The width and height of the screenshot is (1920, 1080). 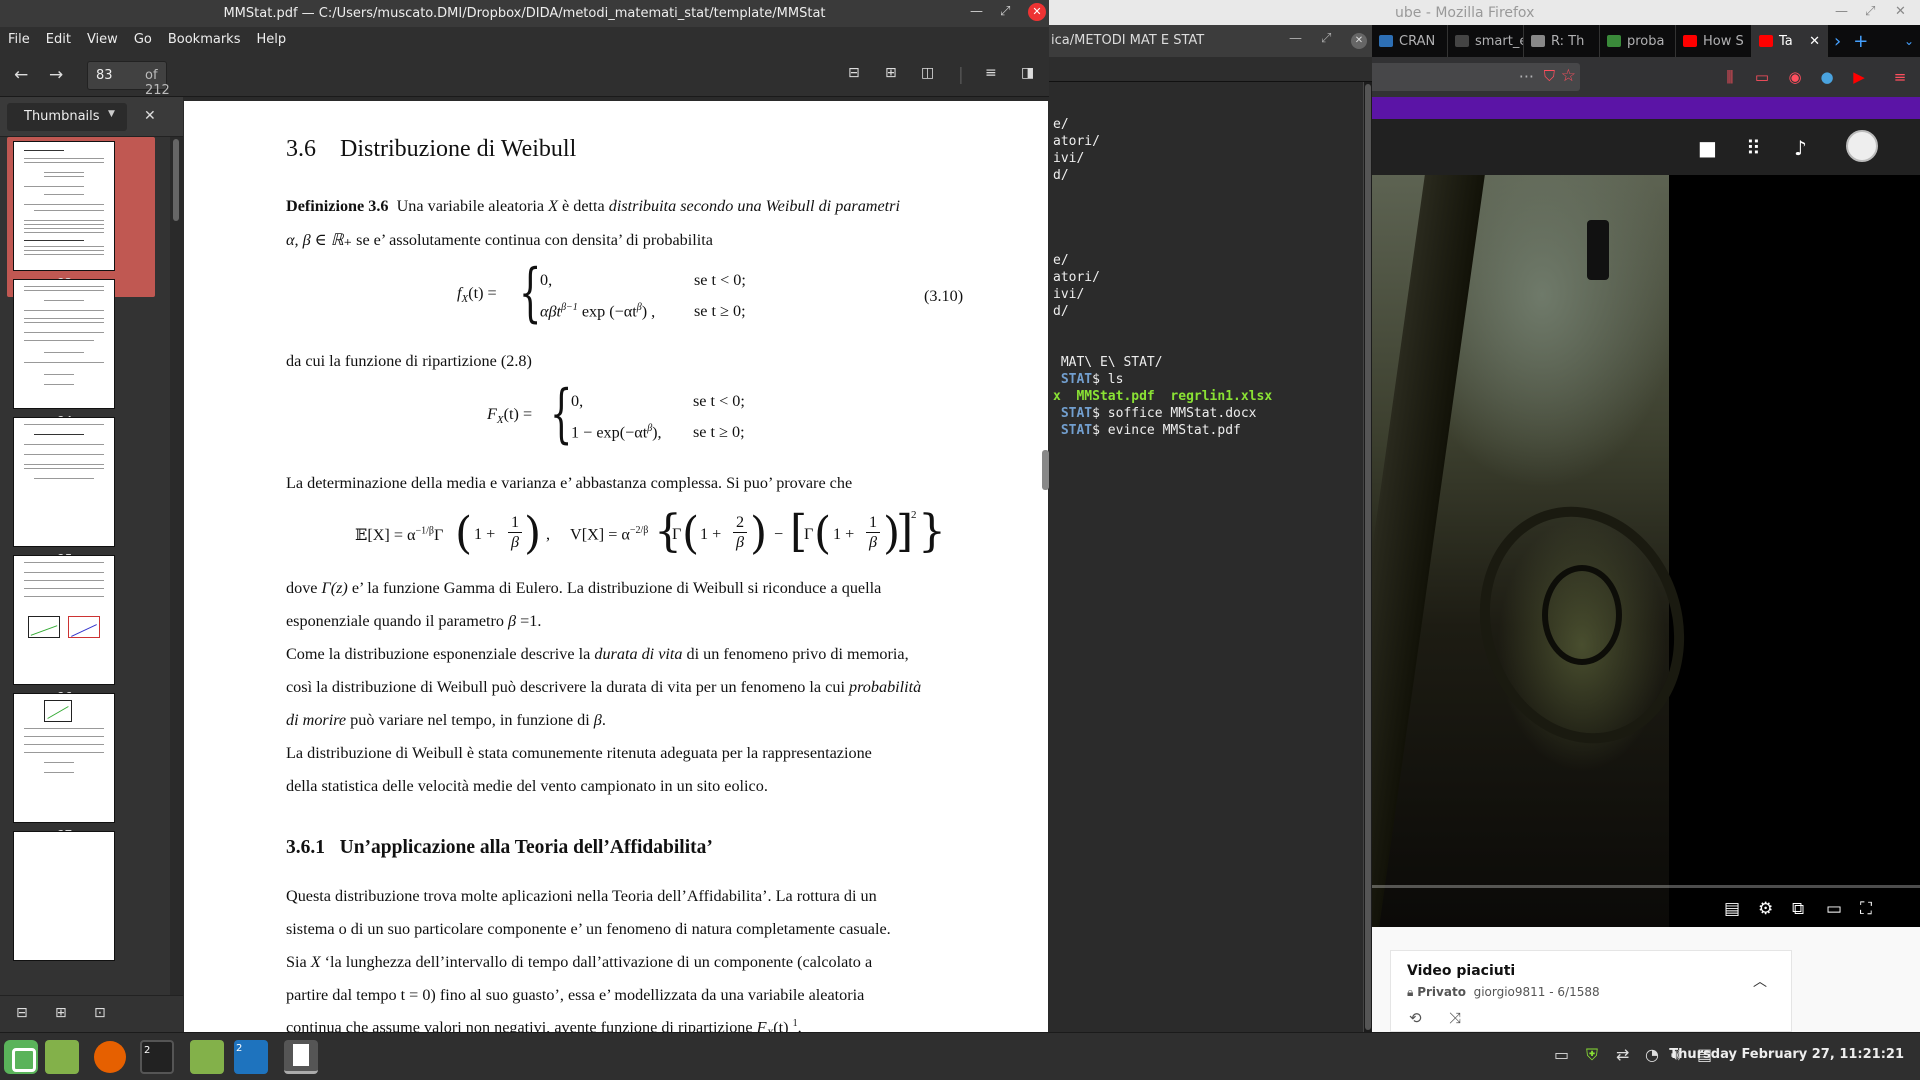 I want to click on bell-icon: ♪, so click(x=1800, y=148).